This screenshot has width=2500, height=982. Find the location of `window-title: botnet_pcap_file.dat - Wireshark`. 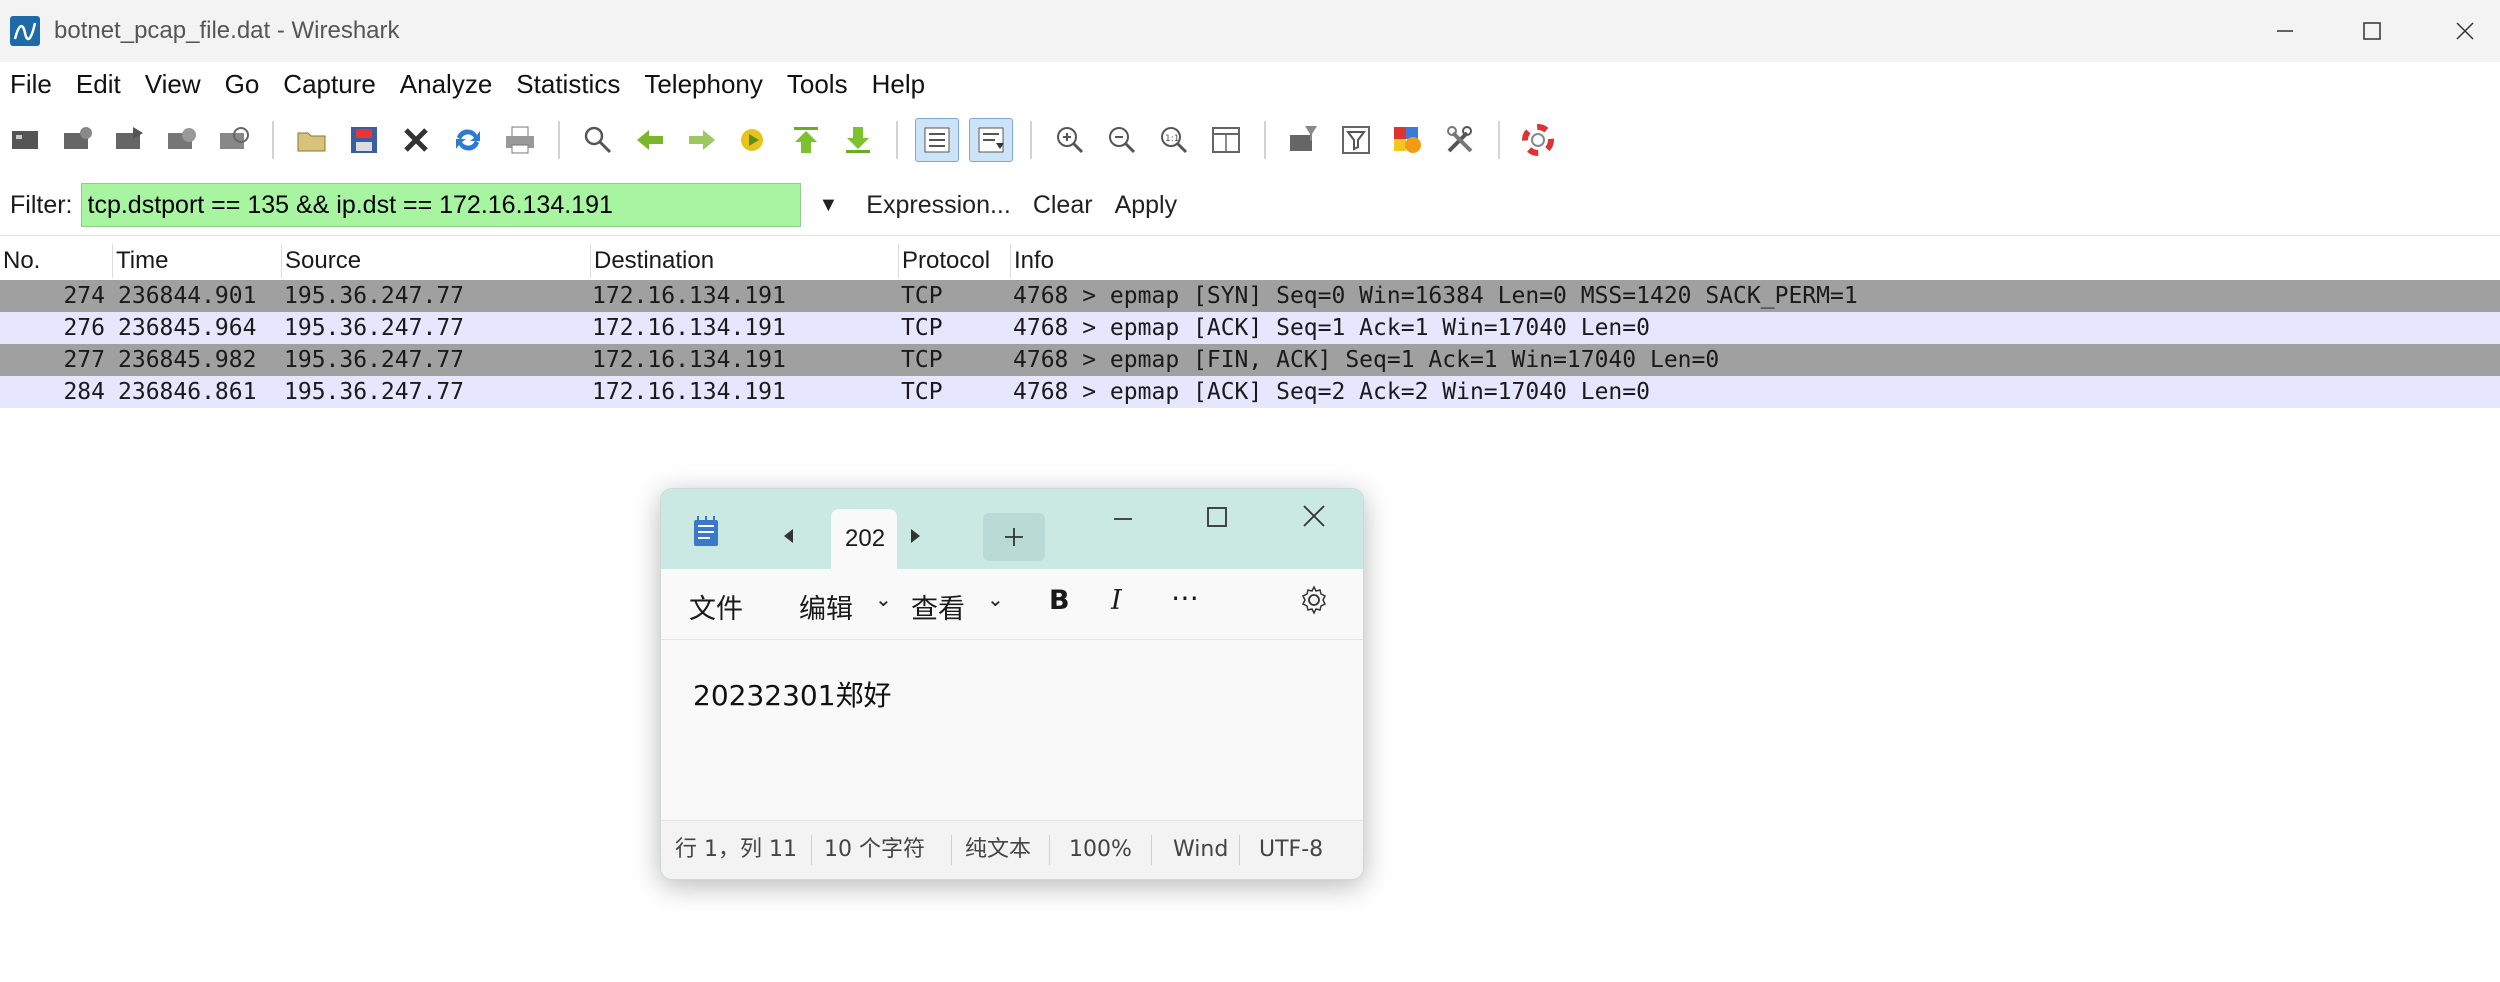

window-title: botnet_pcap_file.dat - Wireshark is located at coordinates (227, 30).